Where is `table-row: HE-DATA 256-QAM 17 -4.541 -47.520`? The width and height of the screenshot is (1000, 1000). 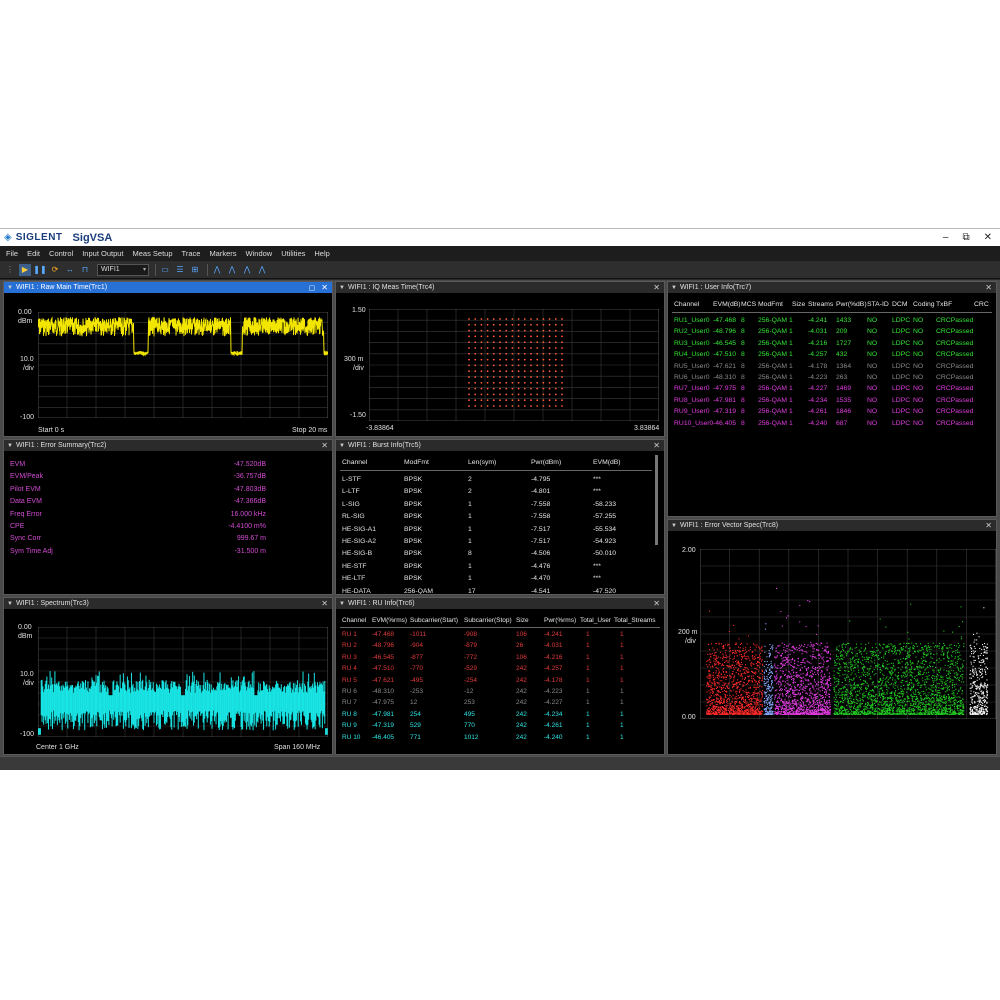 table-row: HE-DATA 256-QAM 17 -4.541 -47.520 is located at coordinates (500, 591).